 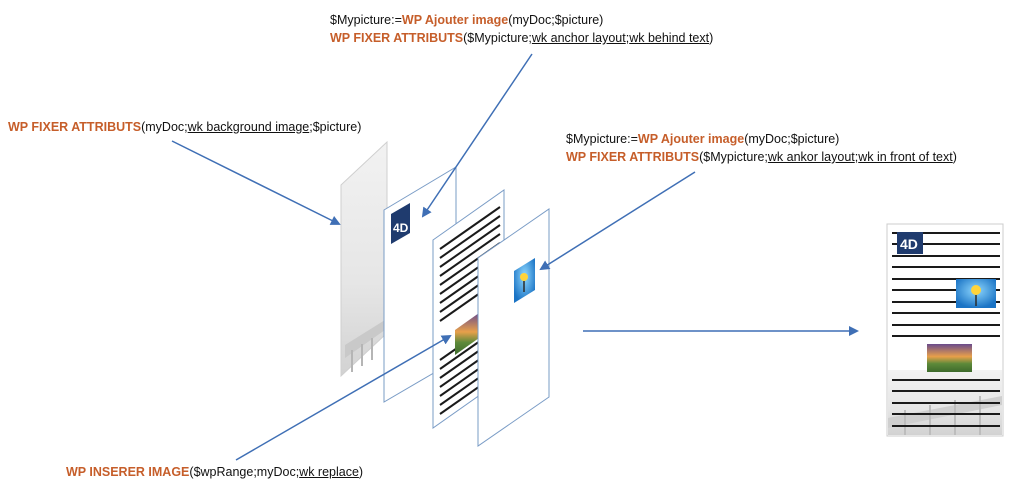 I want to click on arrow-top-caption, so click(x=477, y=135).